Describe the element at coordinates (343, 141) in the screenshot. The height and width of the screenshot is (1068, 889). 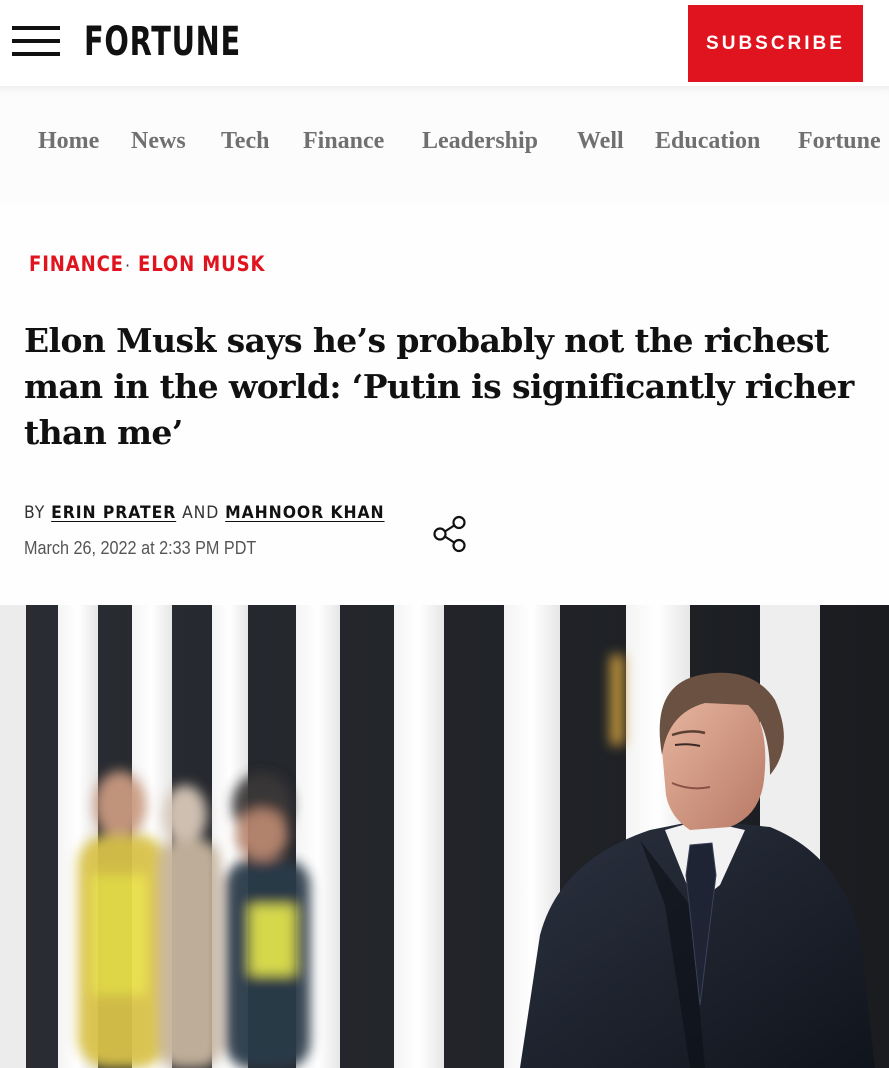
I see `nav-item-finance: Finance` at that location.